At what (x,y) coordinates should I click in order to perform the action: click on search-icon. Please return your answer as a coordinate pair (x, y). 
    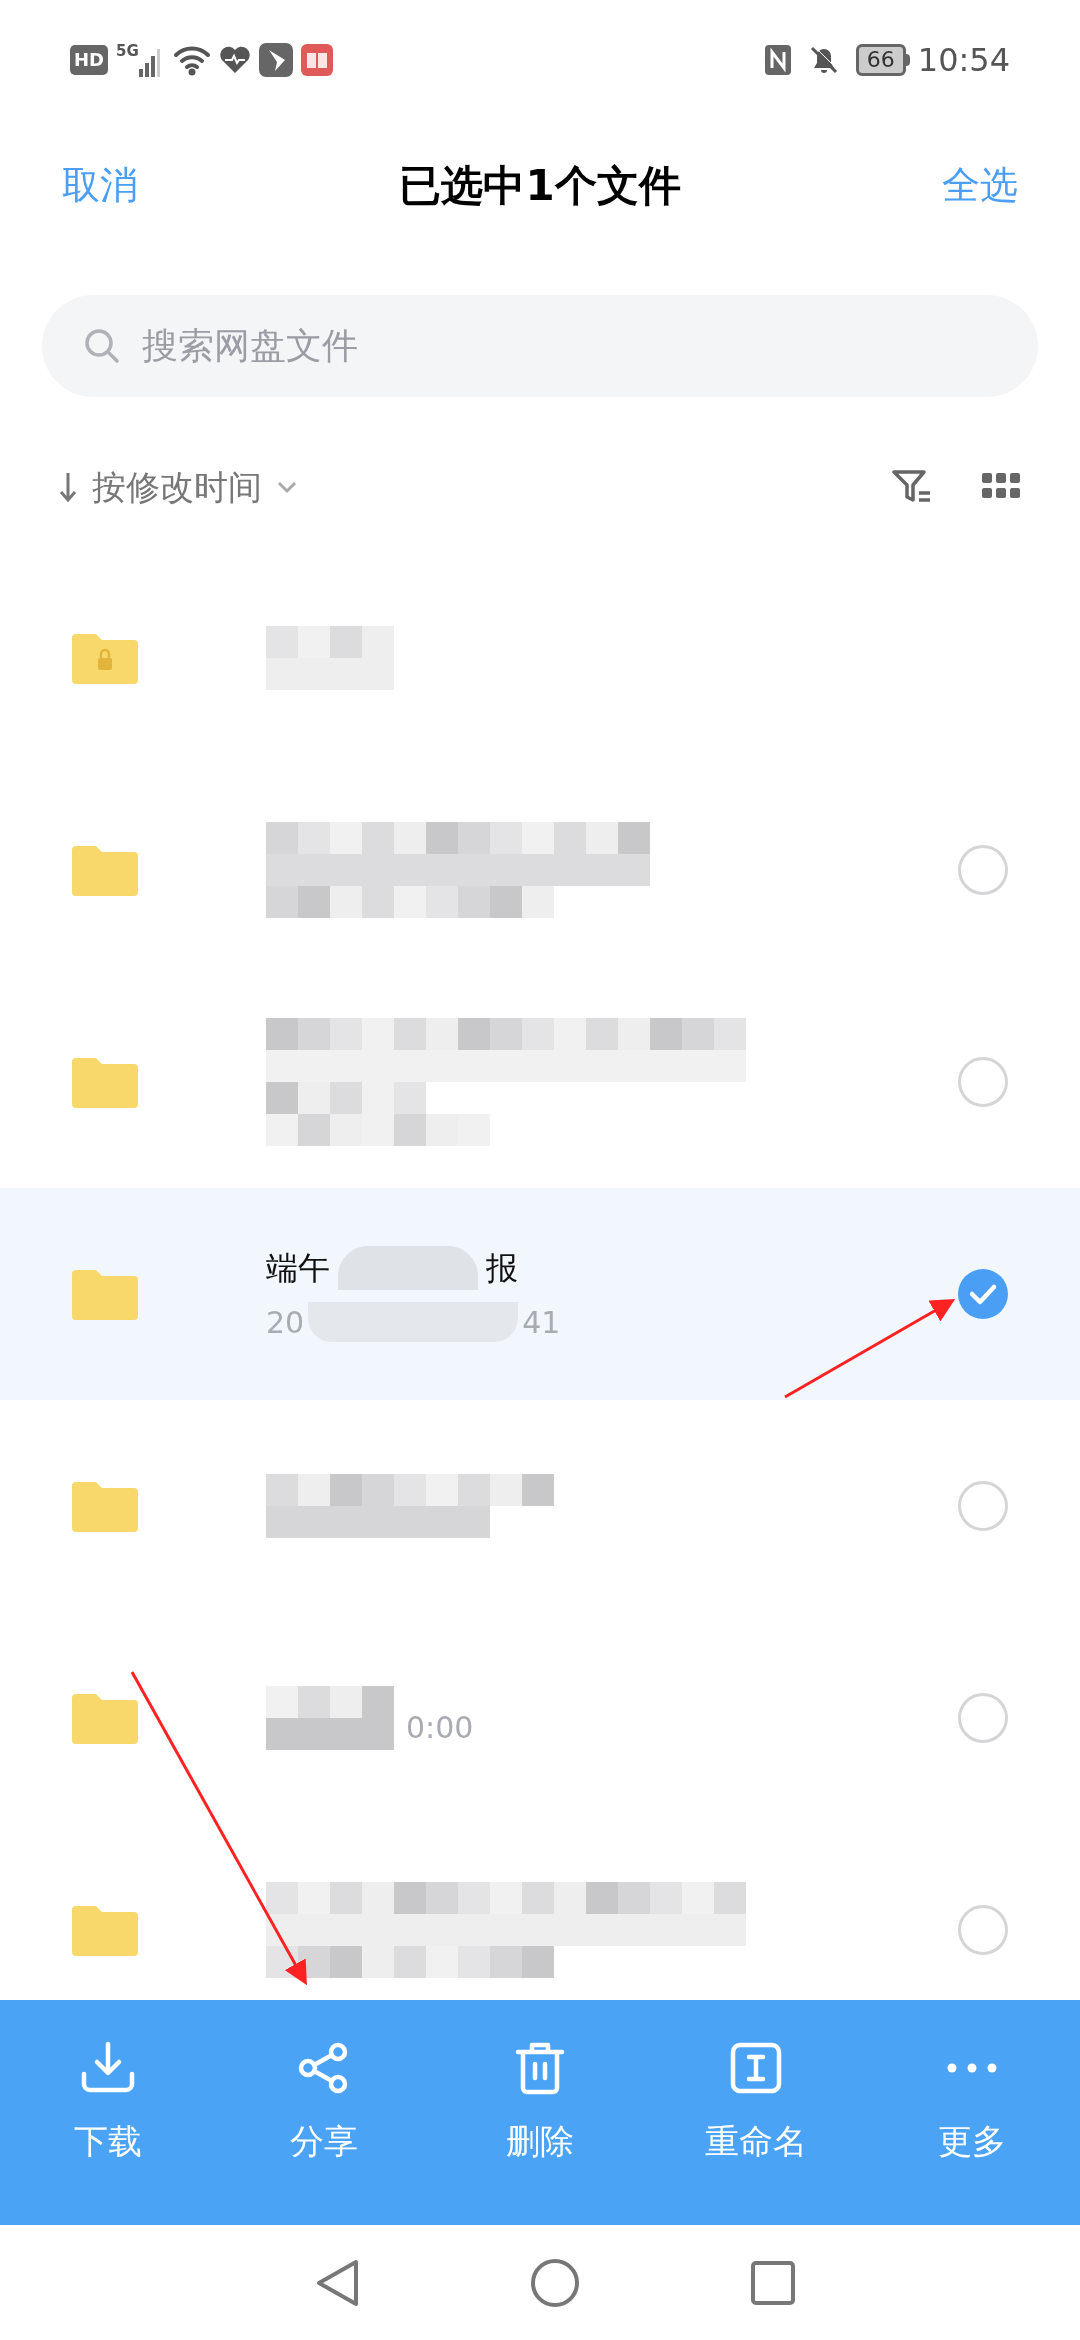
    Looking at the image, I should click on (102, 346).